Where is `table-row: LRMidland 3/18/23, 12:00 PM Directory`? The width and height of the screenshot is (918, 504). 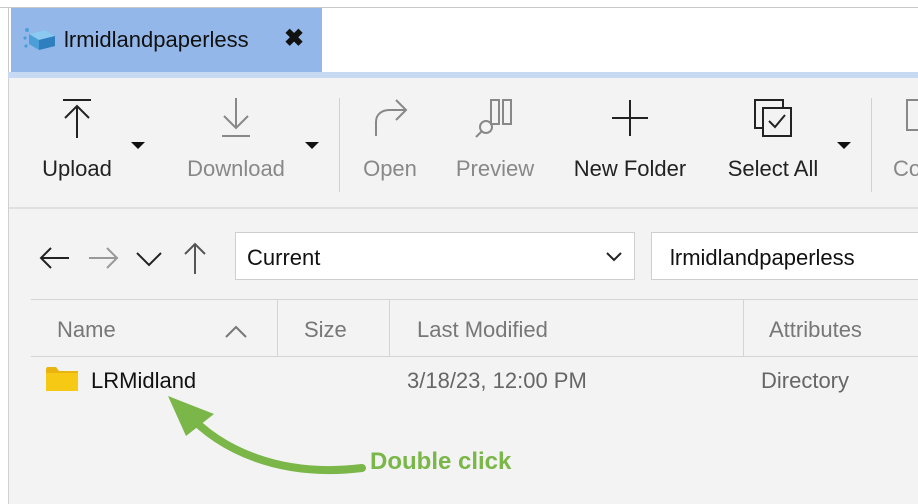 table-row: LRMidland 3/18/23, 12:00 PM Directory is located at coordinates (474, 379).